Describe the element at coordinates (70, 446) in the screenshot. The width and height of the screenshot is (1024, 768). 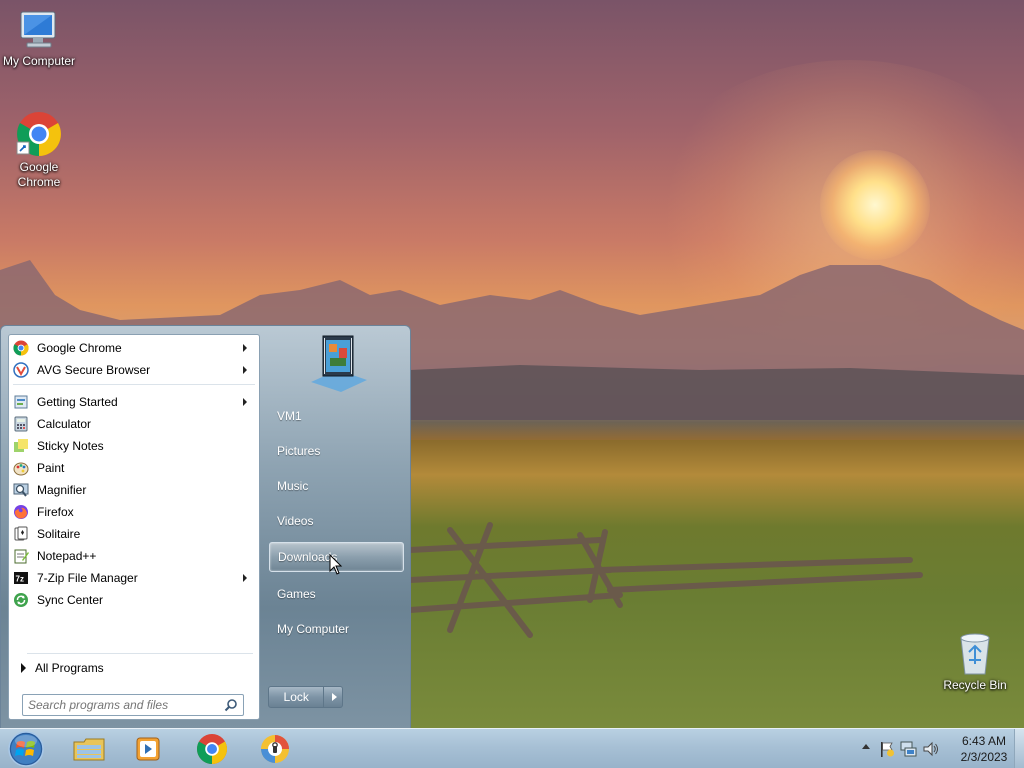
I see `program-label: Sticky Notes` at that location.